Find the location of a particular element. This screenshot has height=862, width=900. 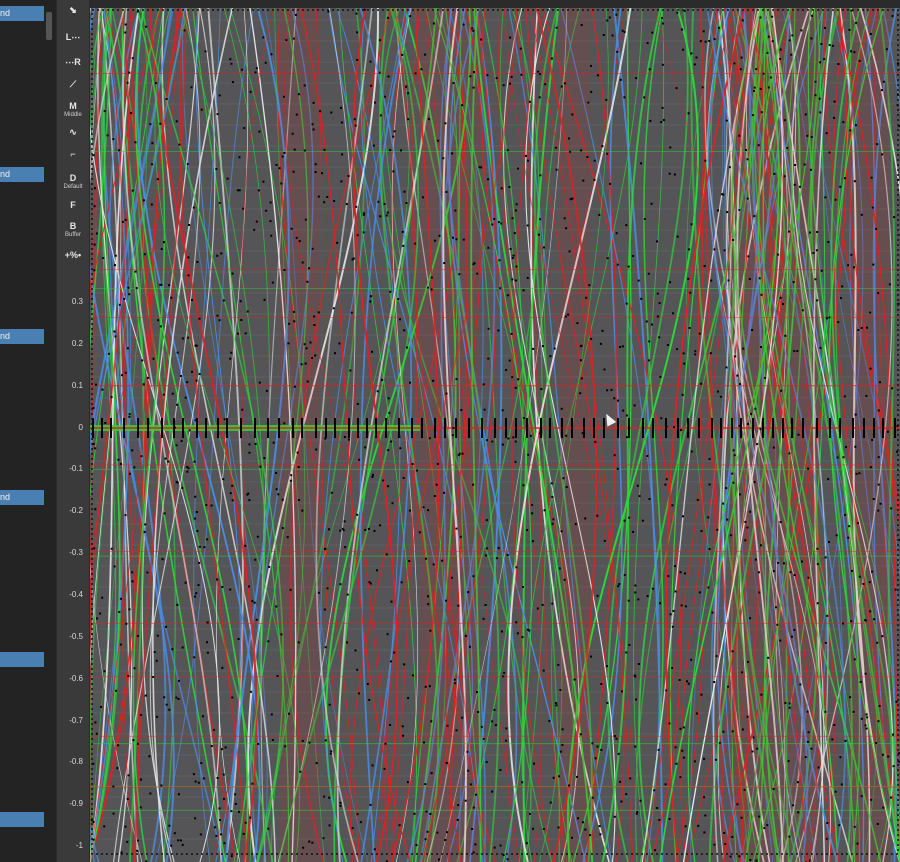

panel-scrollbar is located at coordinates (49, 26).